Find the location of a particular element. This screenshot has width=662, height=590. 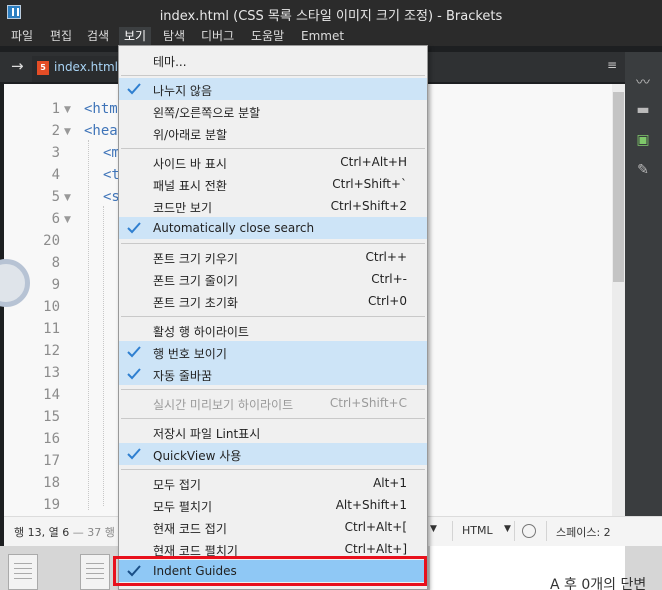

indent-setting: 스페이스: 2 is located at coordinates (583, 532).